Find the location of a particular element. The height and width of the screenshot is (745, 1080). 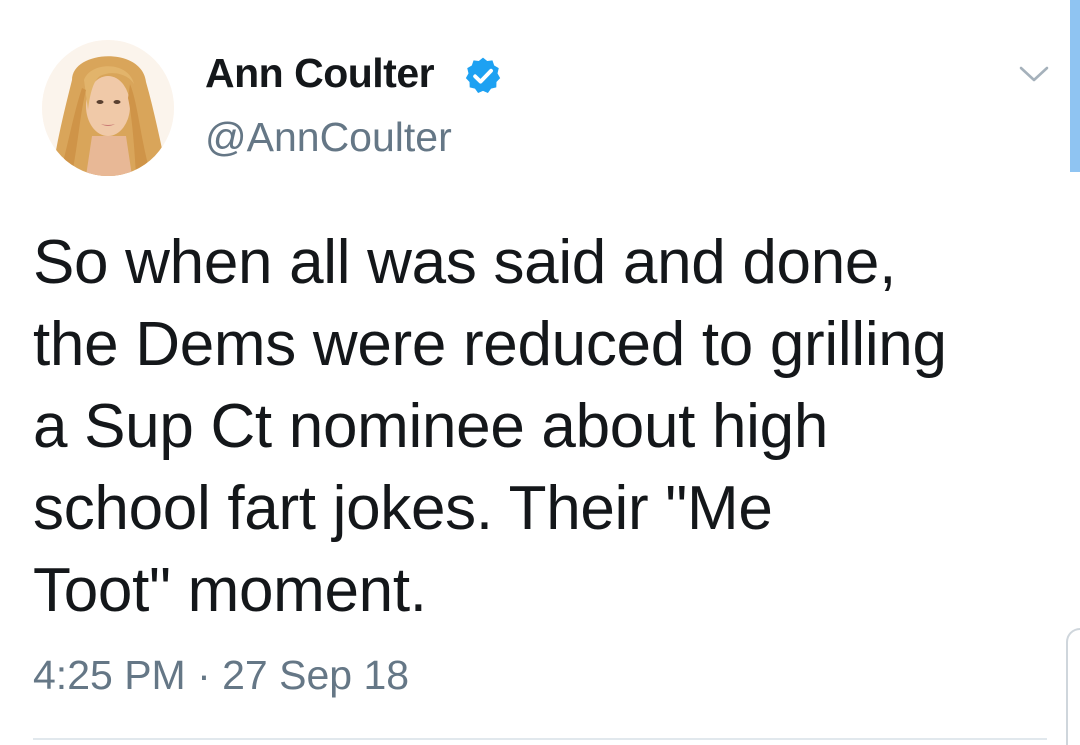

avatar is located at coordinates (108, 108).